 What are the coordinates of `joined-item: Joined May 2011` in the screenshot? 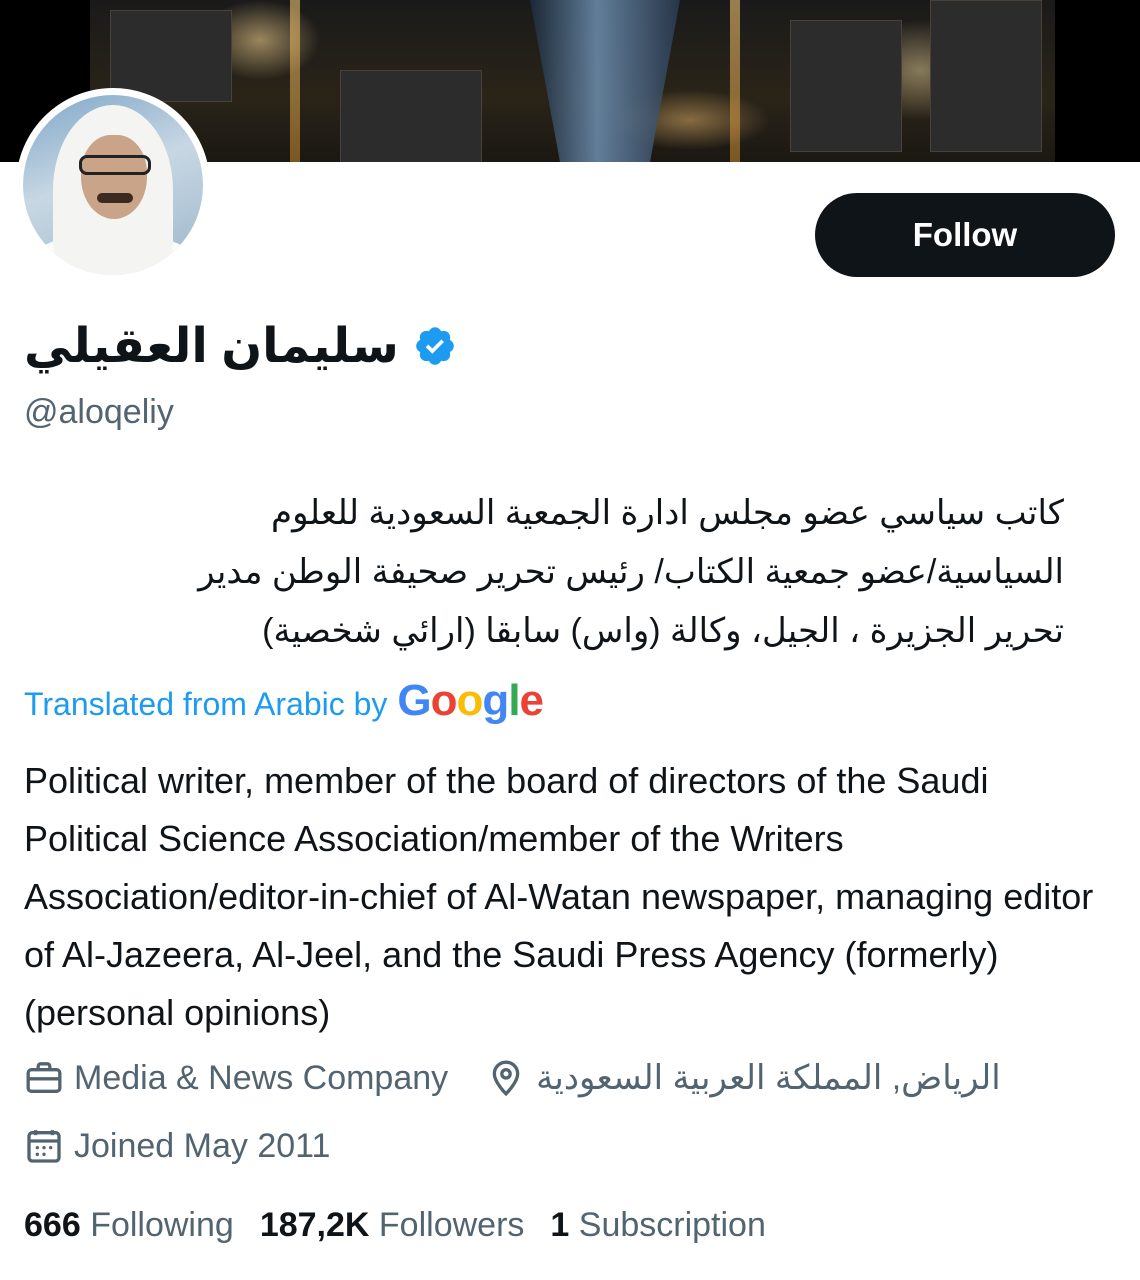 It's located at (177, 1146).